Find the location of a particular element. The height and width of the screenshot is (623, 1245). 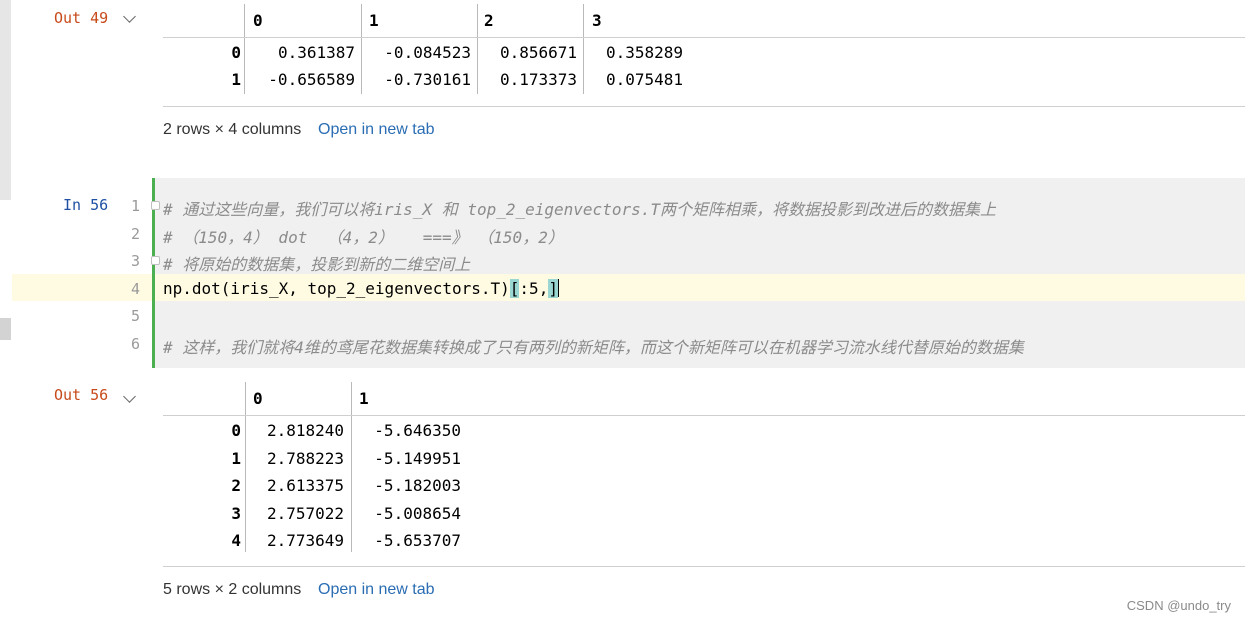

table-shape-text: 5 rows × 2 columns is located at coordinates (232, 589).